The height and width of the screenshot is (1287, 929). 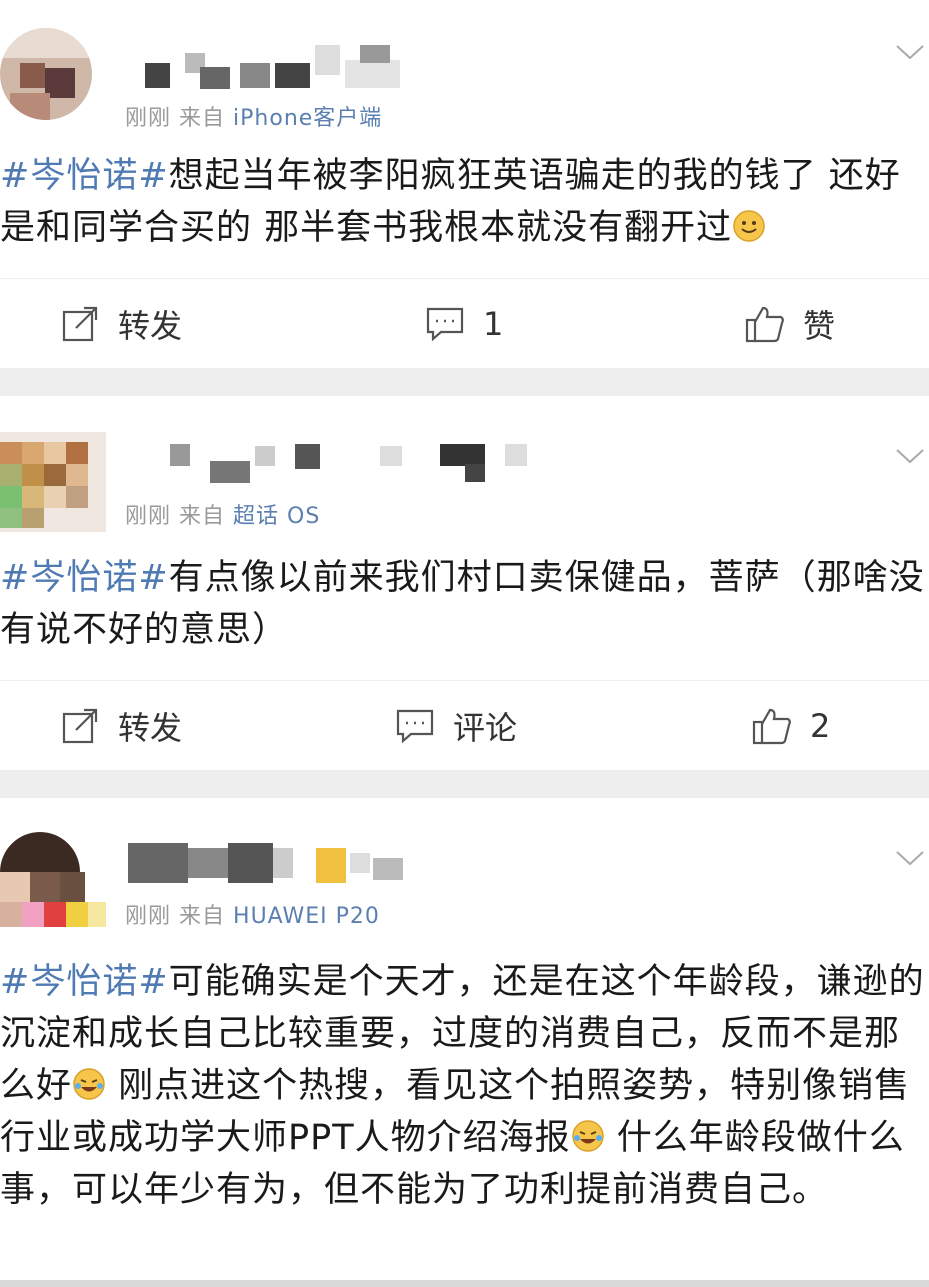 I want to click on post-source: iPhone客户端, so click(x=307, y=118).